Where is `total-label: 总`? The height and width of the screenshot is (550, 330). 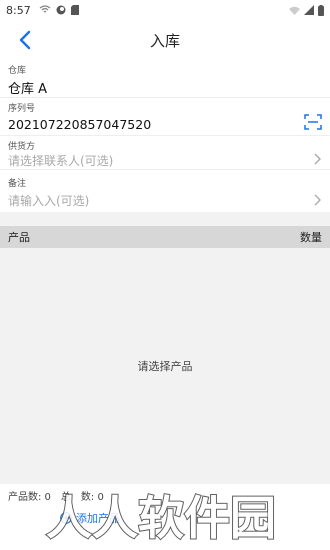
total-label: 总 is located at coordinates (65, 497).